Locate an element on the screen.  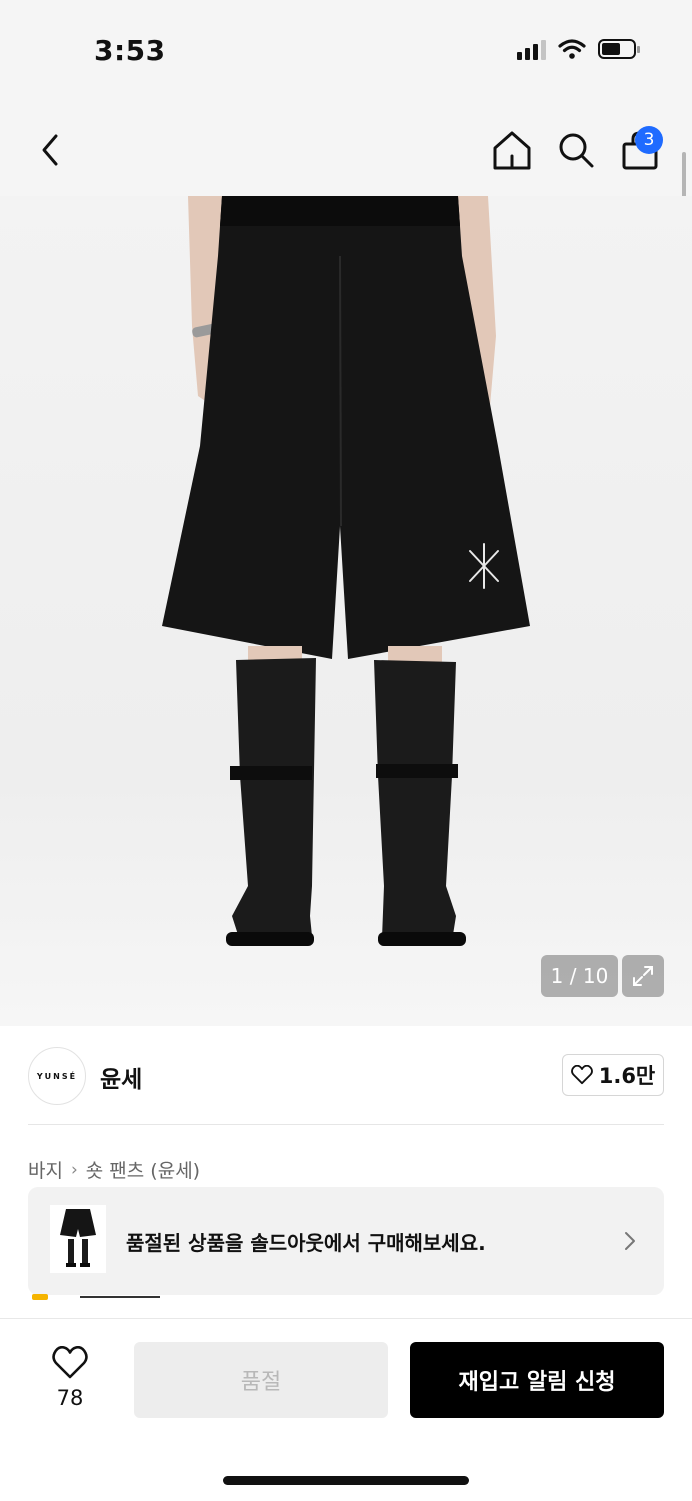
status-icons is located at coordinates (578, 49).